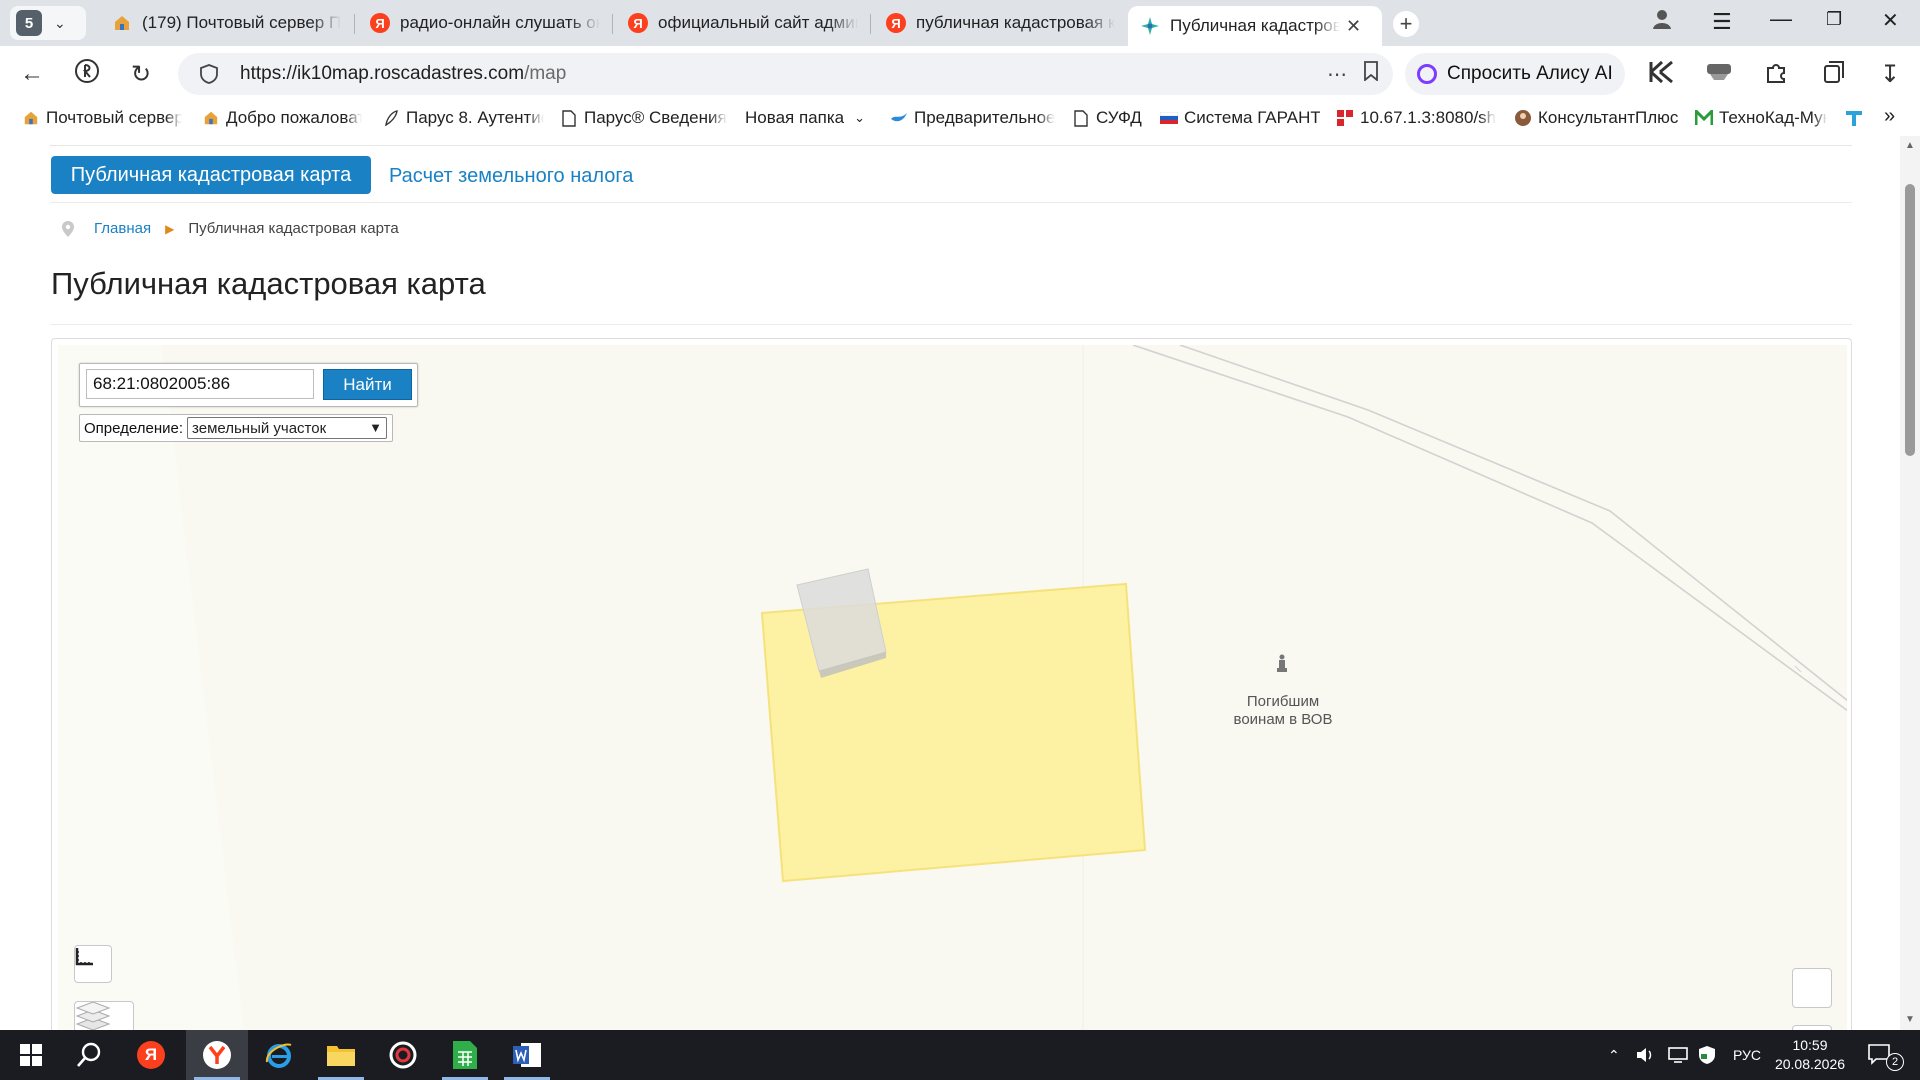 The image size is (1920, 1080). What do you see at coordinates (1081, 118) in the screenshot?
I see `document-icon` at bounding box center [1081, 118].